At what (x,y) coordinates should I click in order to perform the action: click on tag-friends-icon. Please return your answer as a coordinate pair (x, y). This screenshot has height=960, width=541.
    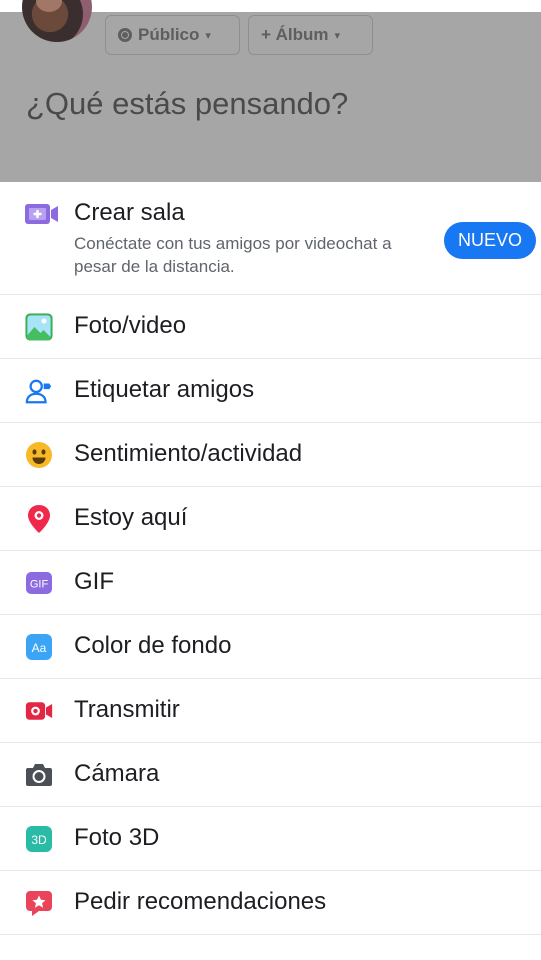
    Looking at the image, I should click on (39, 391).